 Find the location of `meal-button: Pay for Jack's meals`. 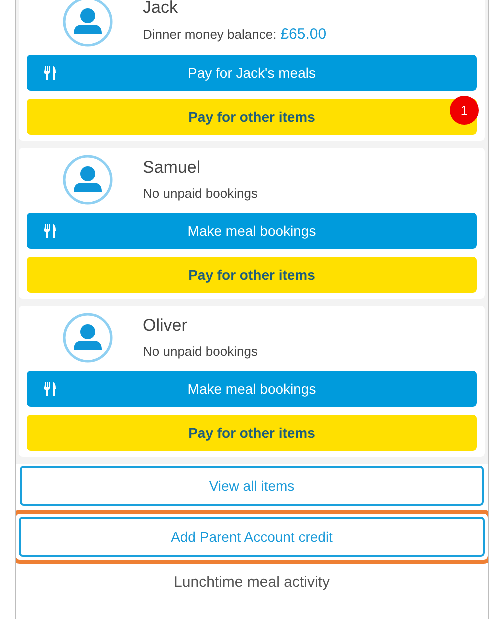

meal-button: Pay for Jack's meals is located at coordinates (252, 73).